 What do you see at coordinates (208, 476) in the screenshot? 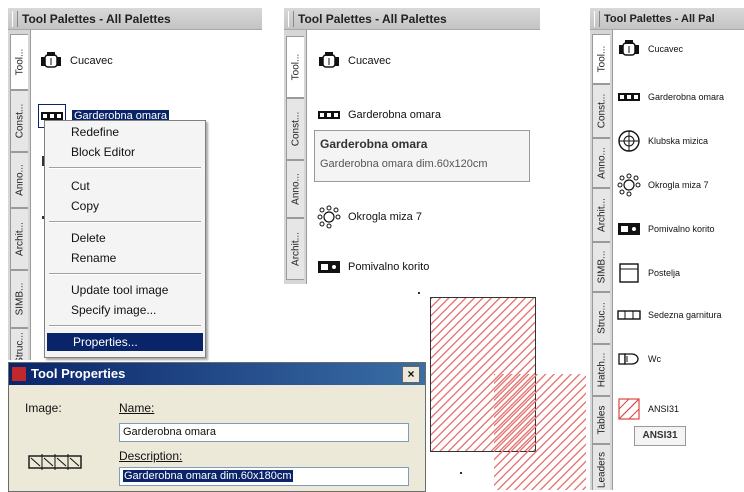
I see `description-selected-text: Garderobna omara dim.60x180cm` at bounding box center [208, 476].